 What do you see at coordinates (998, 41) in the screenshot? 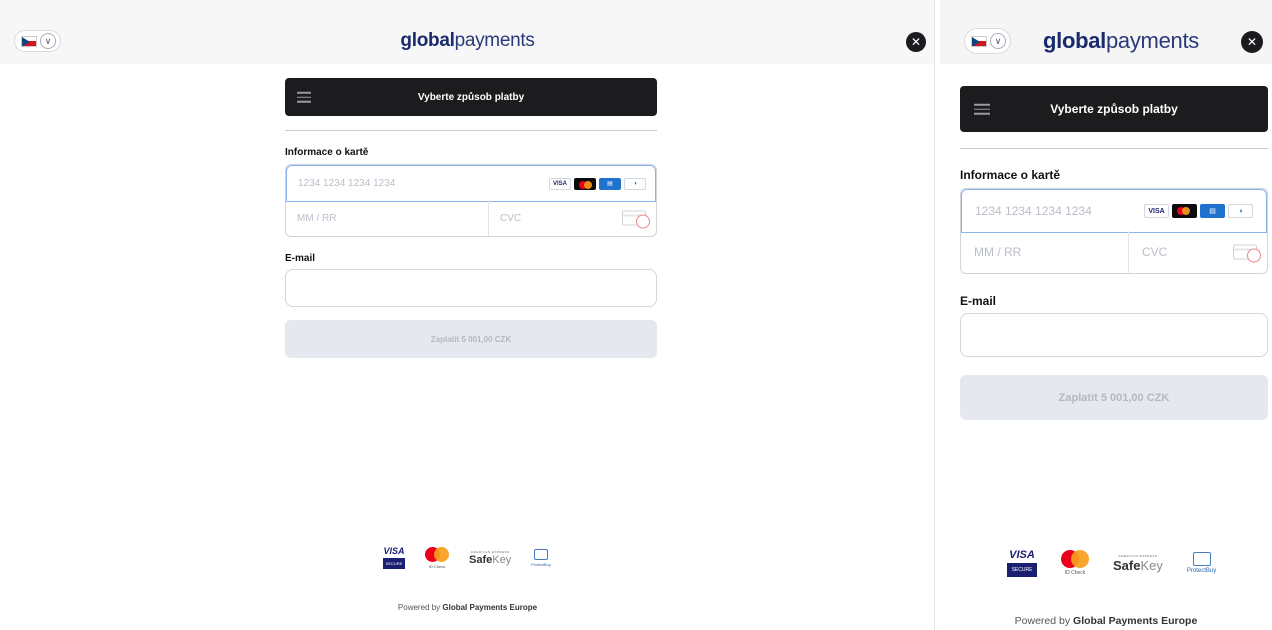
I see `chevron-down-icon: ∨` at bounding box center [998, 41].